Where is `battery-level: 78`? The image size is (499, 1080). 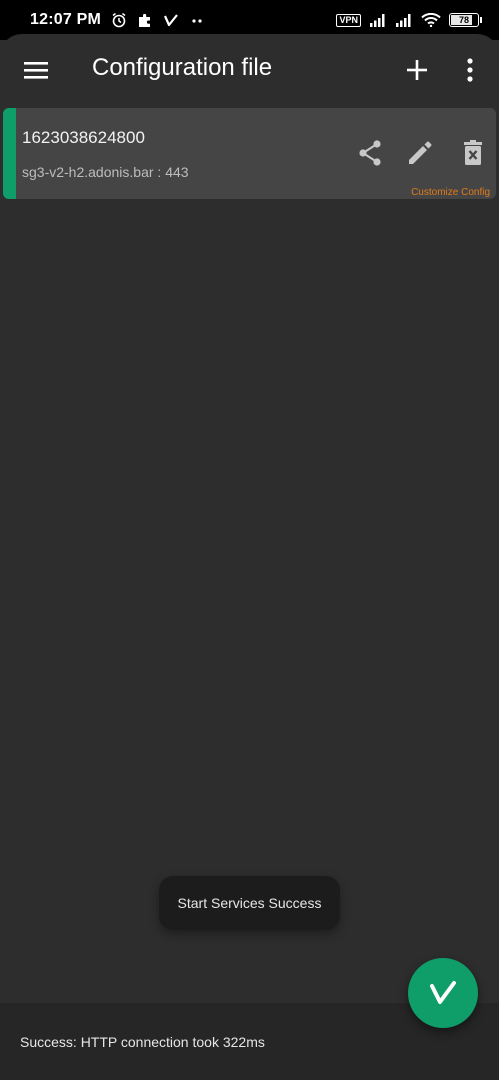 battery-level: 78 is located at coordinates (463, 20).